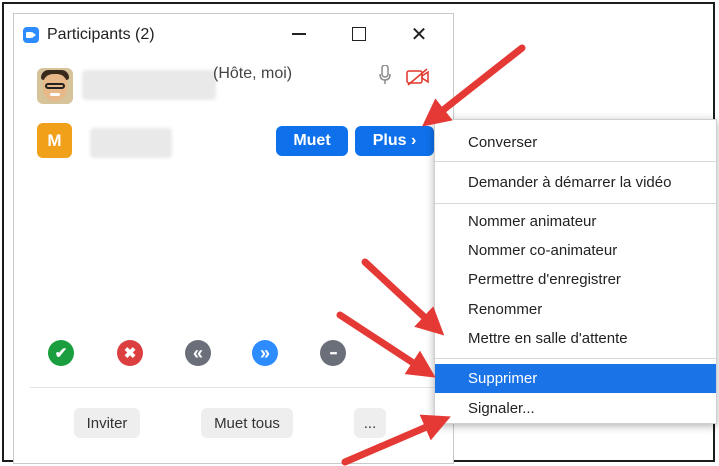  I want to click on maximize-button, so click(359, 34).